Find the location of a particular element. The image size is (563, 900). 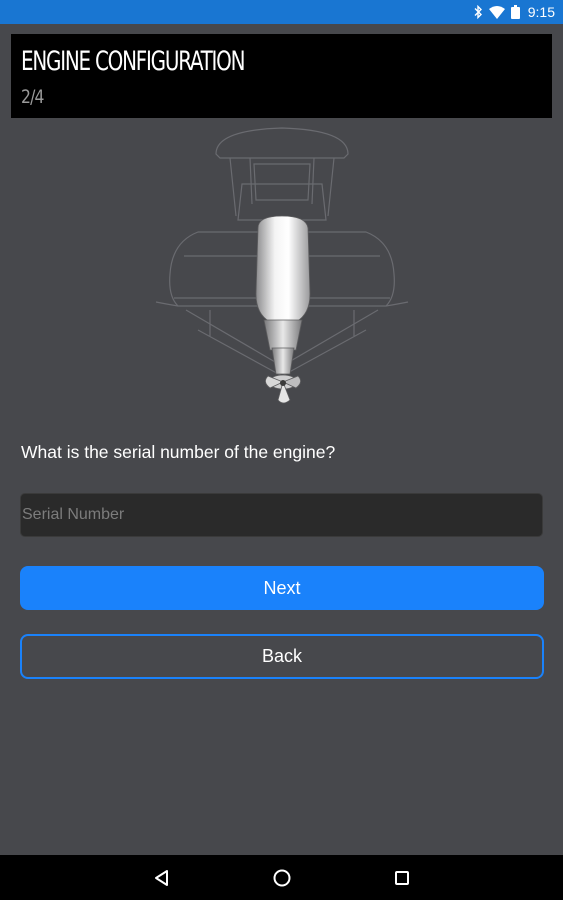

engine-illustration is located at coordinates (282, 267).